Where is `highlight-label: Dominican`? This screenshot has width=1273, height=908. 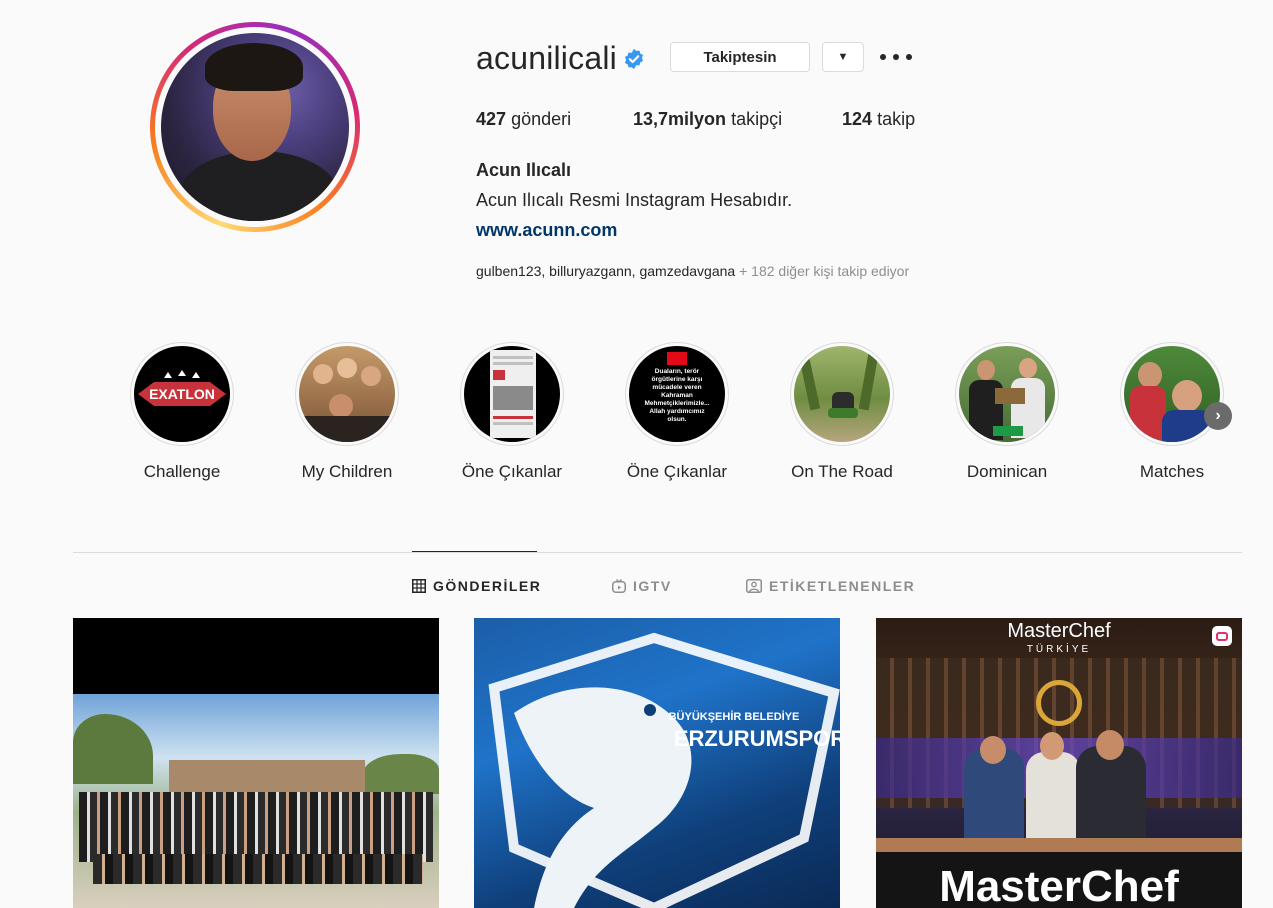 highlight-label: Dominican is located at coordinates (1007, 471).